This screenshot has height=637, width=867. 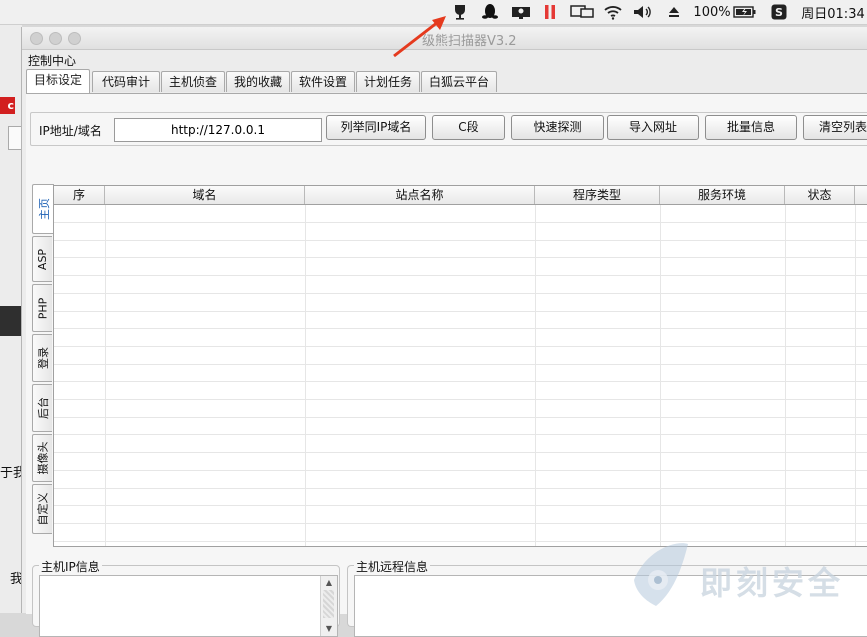 What do you see at coordinates (582, 12) in the screenshot?
I see `screen-mirror-icon` at bounding box center [582, 12].